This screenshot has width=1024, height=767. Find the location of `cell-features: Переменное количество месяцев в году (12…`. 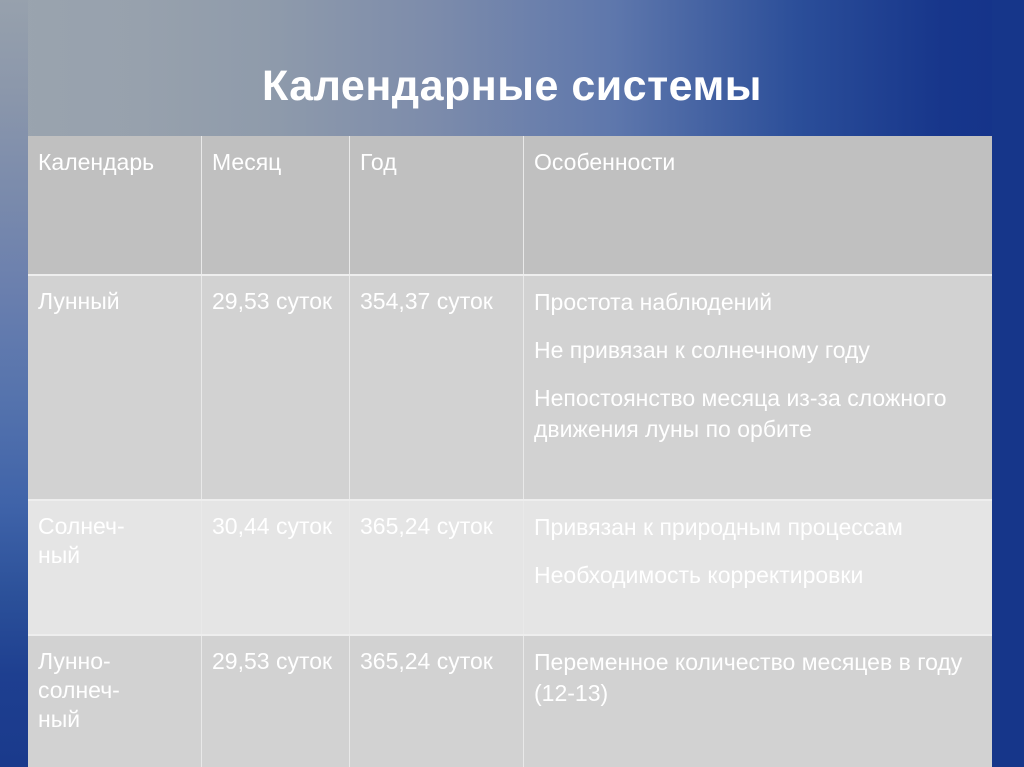

cell-features: Переменное количество месяцев в году (12… is located at coordinates (757, 701).